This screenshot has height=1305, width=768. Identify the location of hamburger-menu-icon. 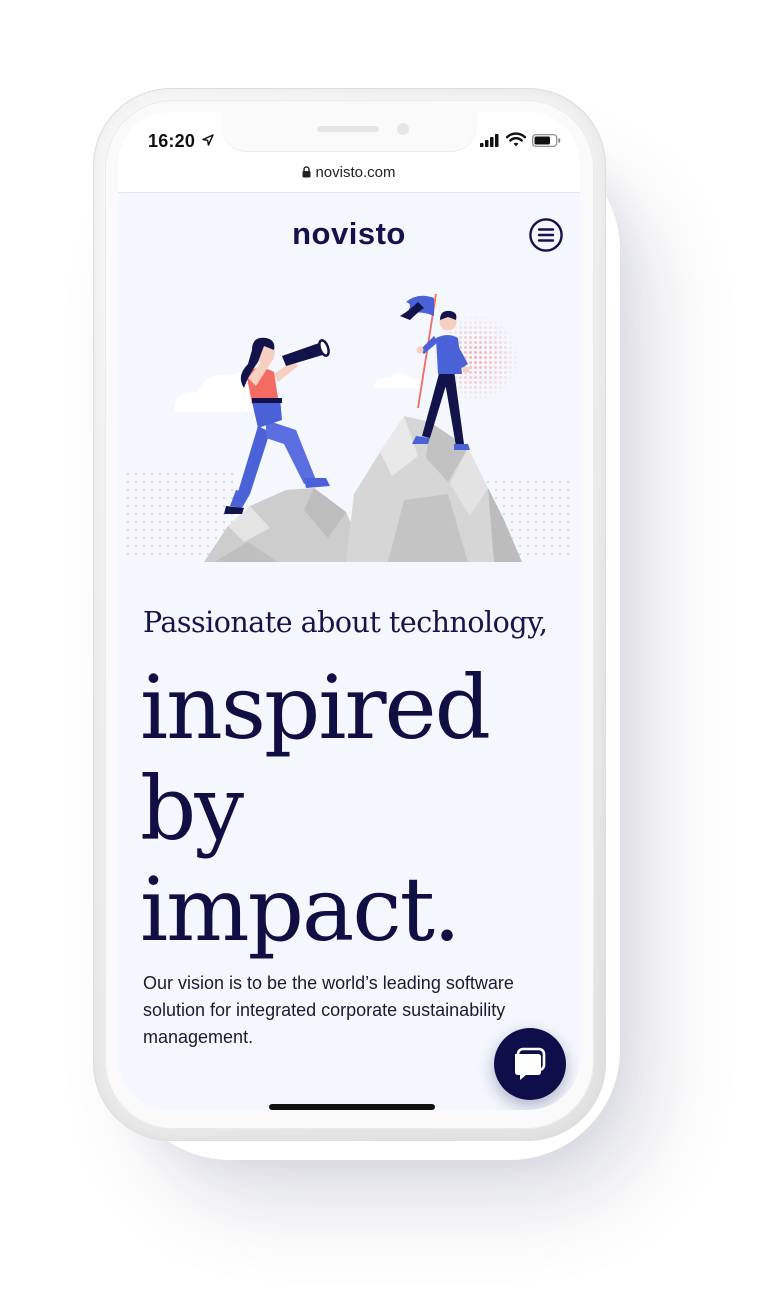
(546, 235).